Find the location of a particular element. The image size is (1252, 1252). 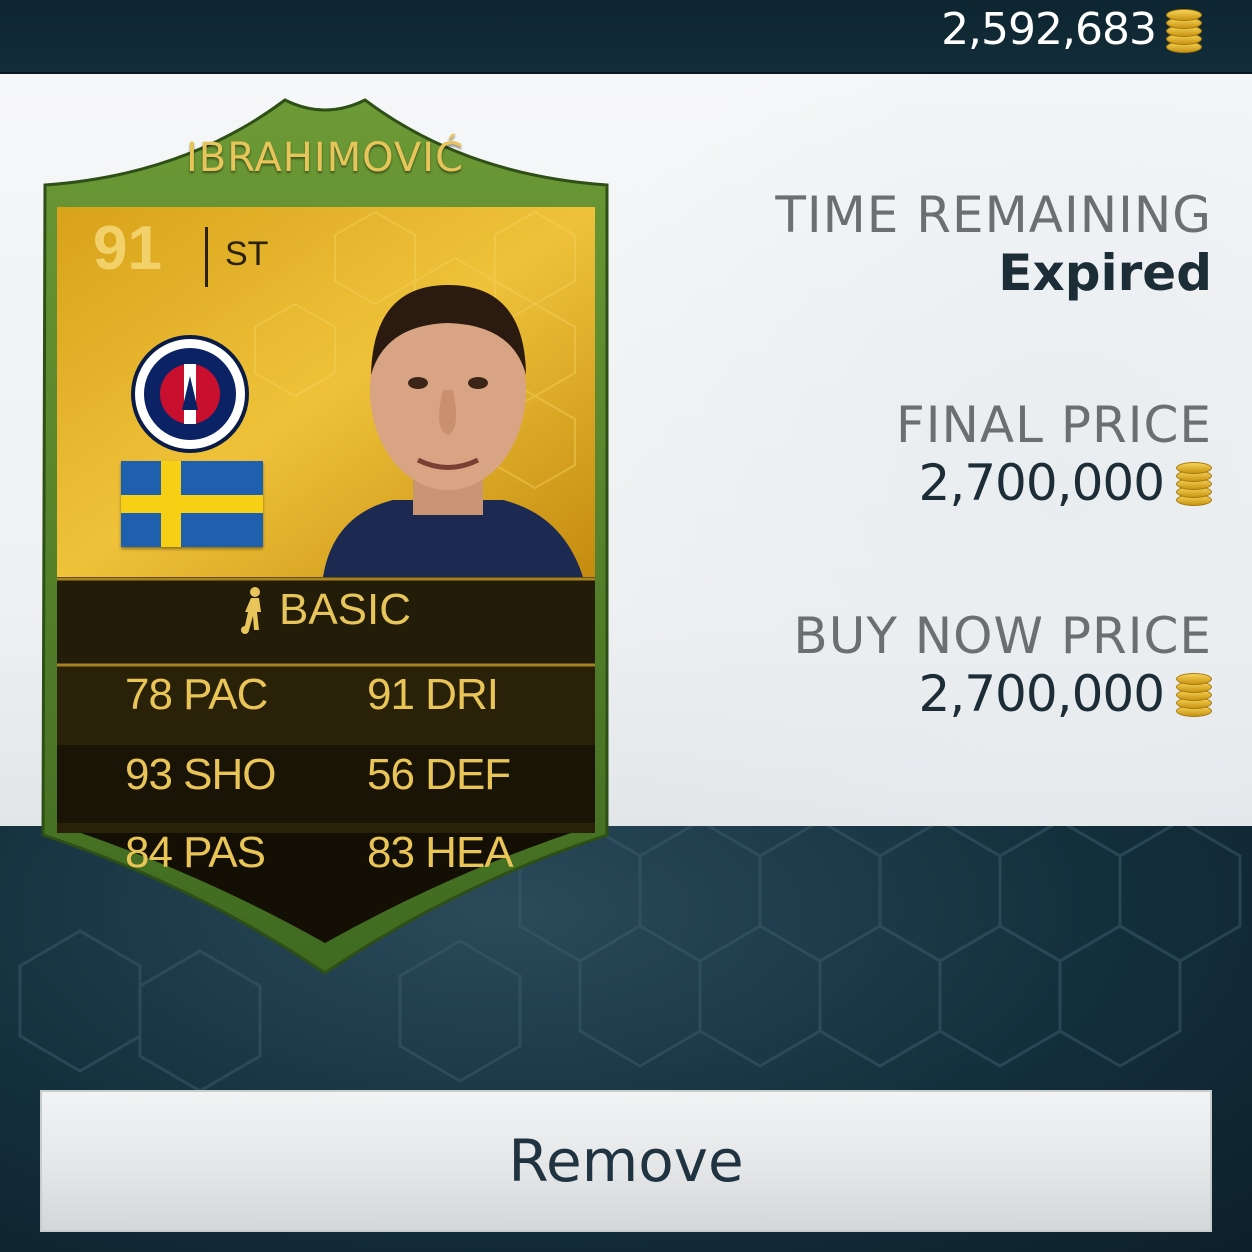

stat-def: 56 DEF is located at coordinates (439, 774).